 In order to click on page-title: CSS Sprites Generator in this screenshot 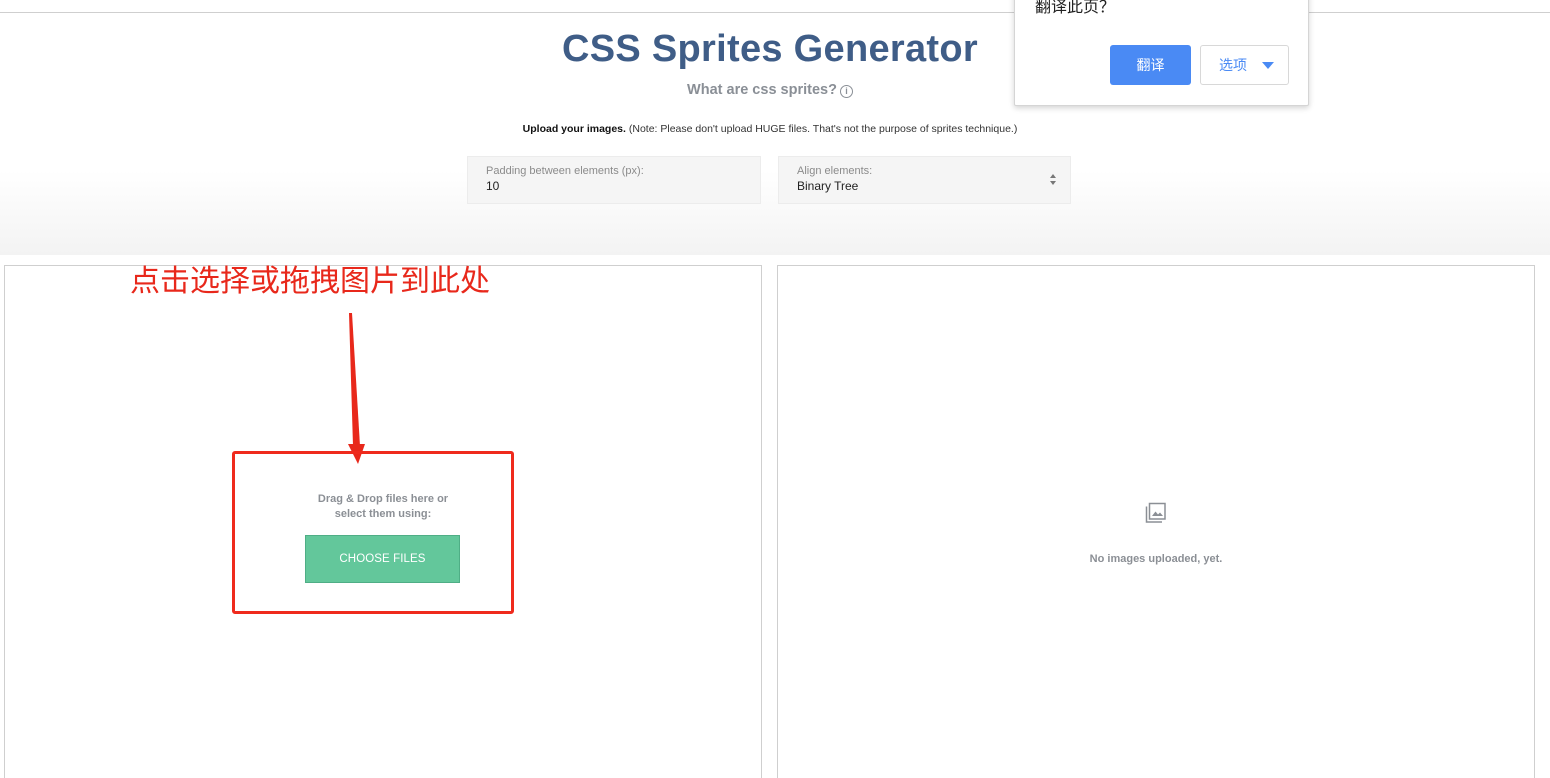, I will do `click(770, 49)`.